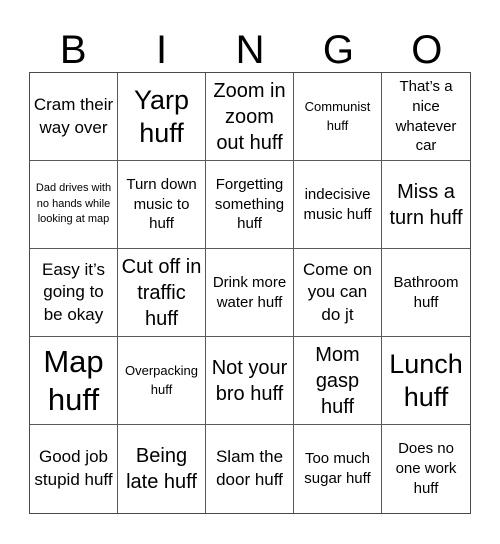 The width and height of the screenshot is (500, 544). Describe the element at coordinates (426, 117) in the screenshot. I see `bingo-cell: That’s a nice whatever car` at that location.